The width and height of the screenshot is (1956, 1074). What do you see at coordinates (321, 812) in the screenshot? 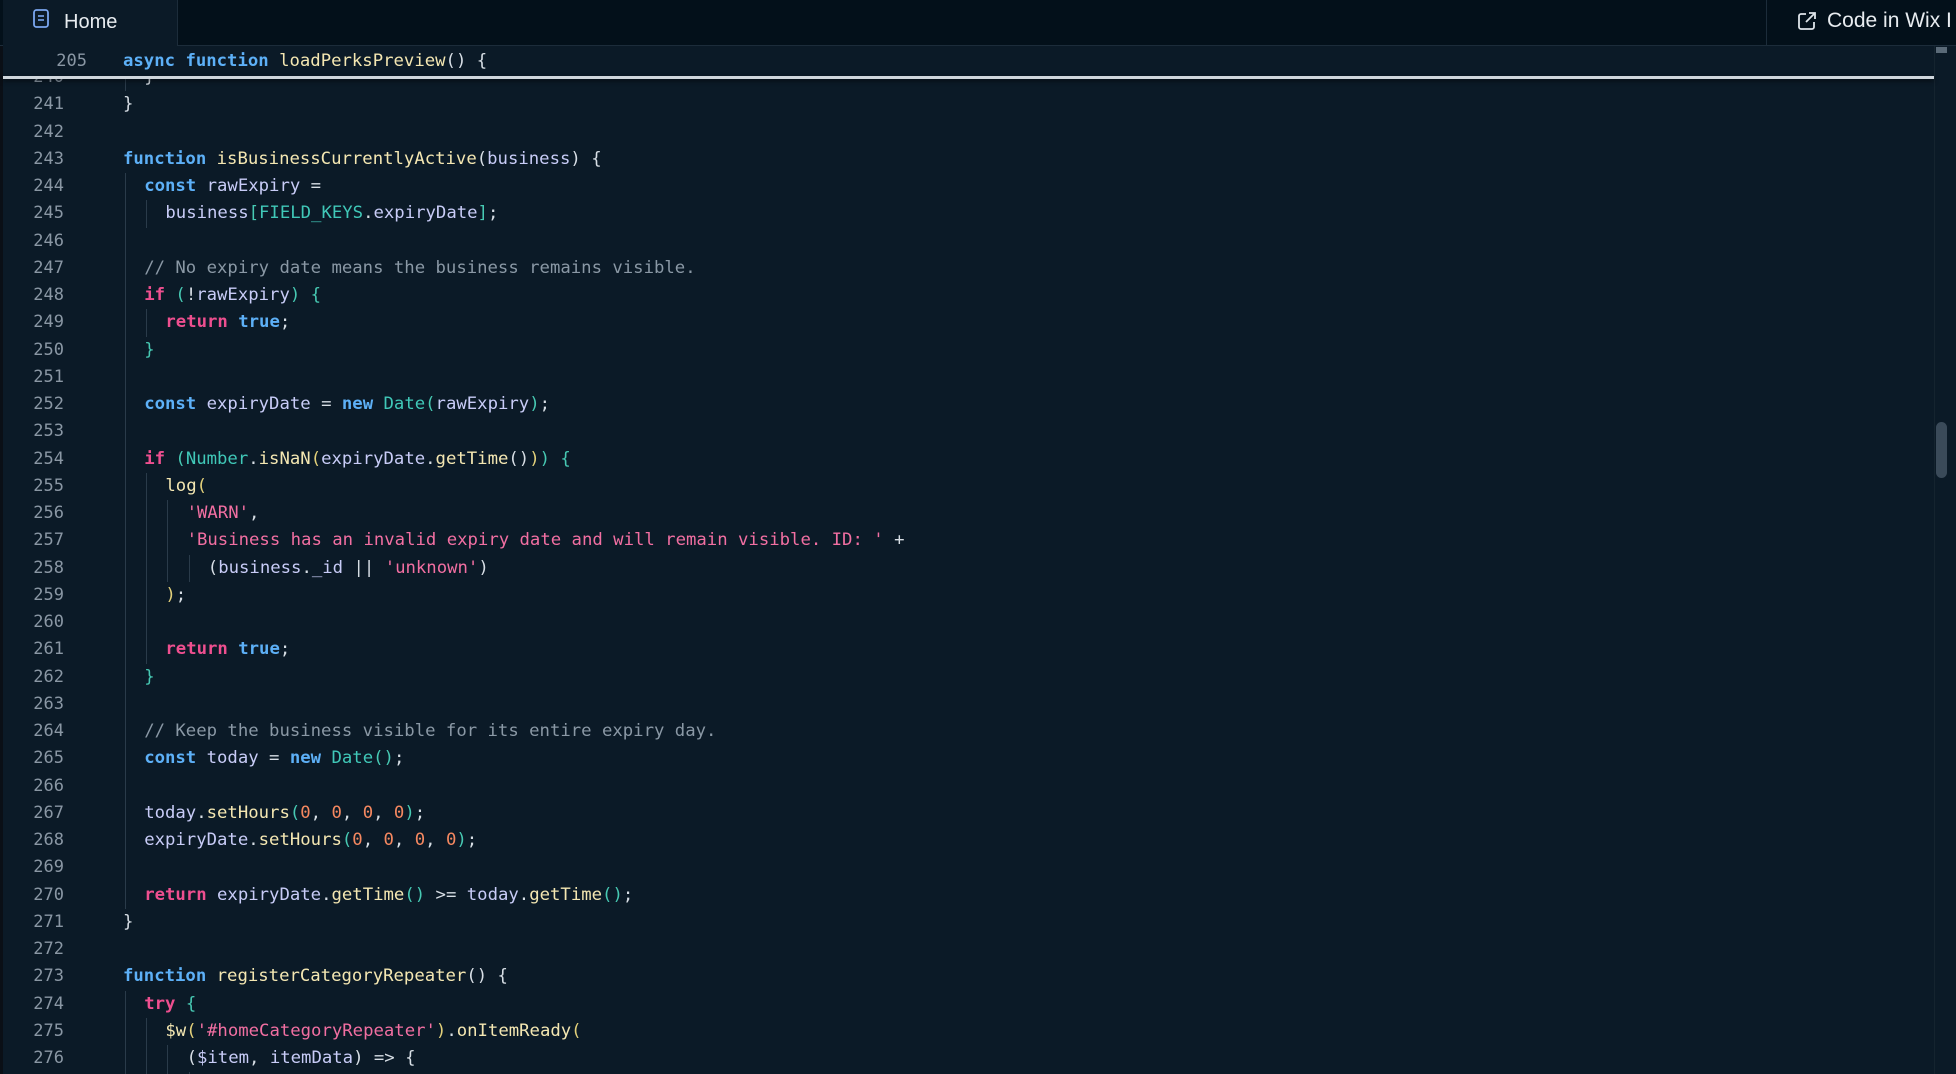
I see `code-token: ,` at bounding box center [321, 812].